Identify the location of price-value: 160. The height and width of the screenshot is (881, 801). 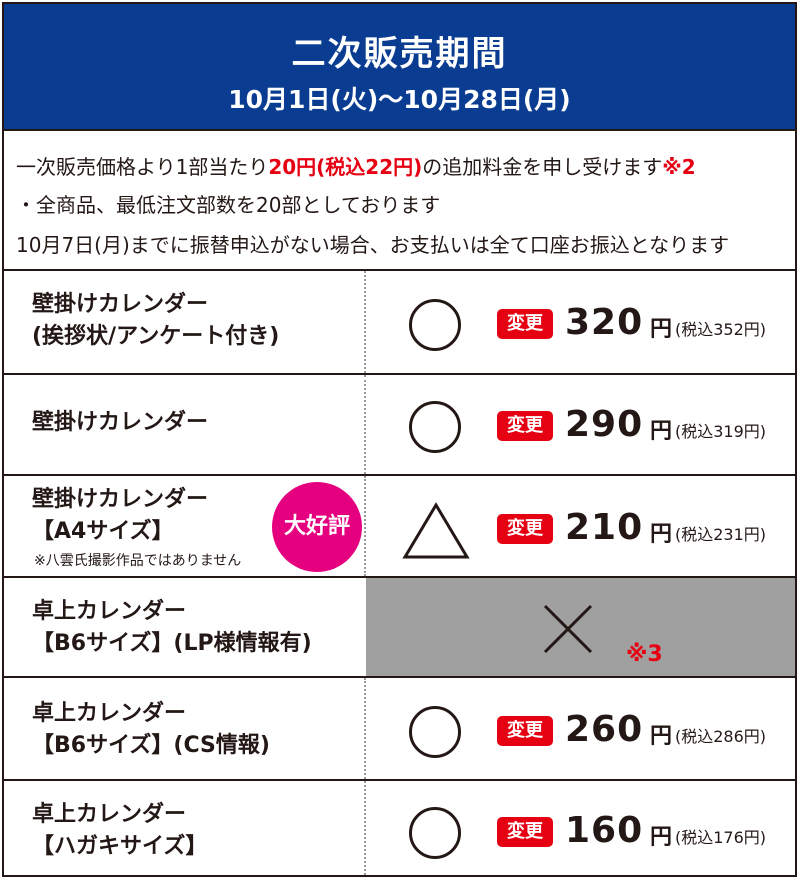
(604, 830).